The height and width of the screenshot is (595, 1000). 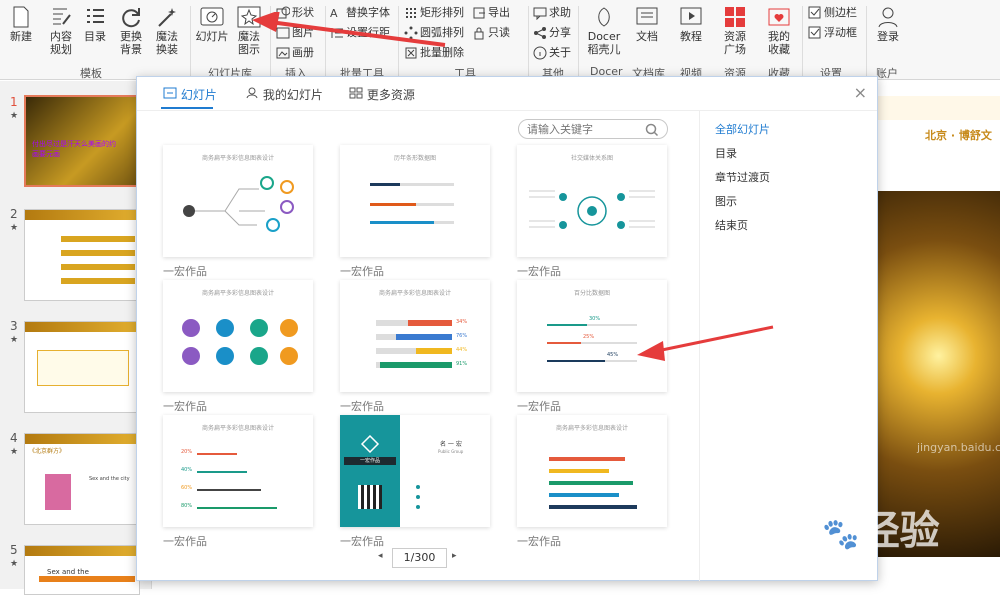 I want to click on data-label: 40%, so click(x=187, y=470).